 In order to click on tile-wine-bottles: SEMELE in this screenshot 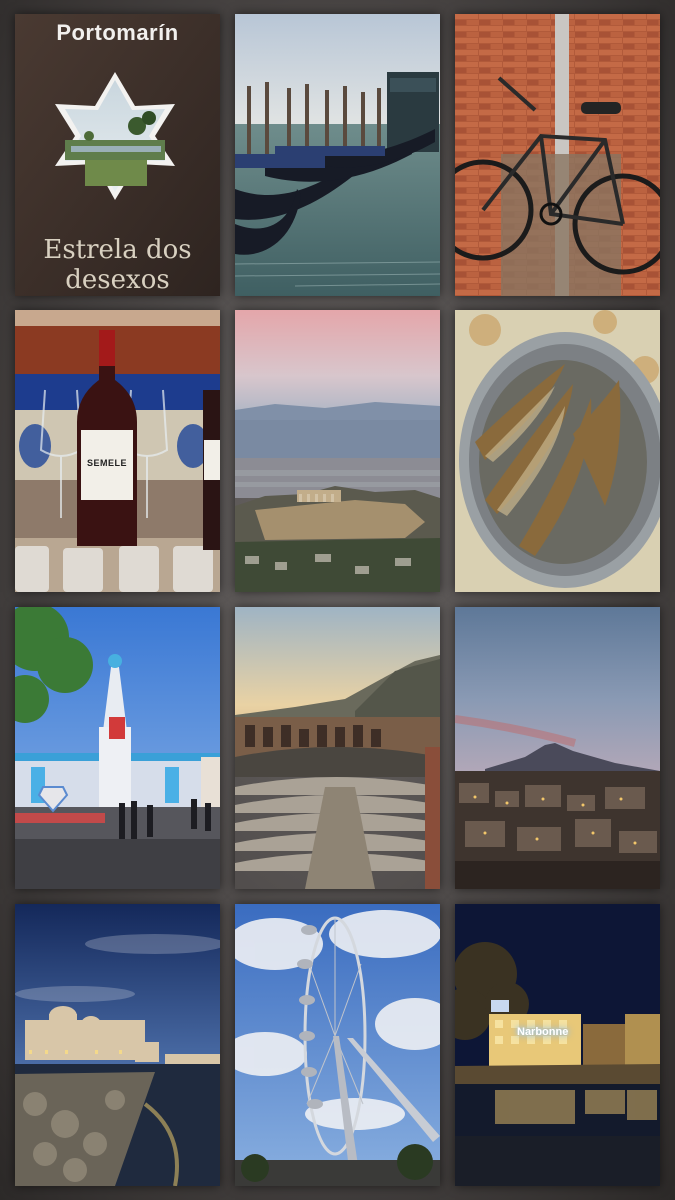, I will do `click(117, 451)`.